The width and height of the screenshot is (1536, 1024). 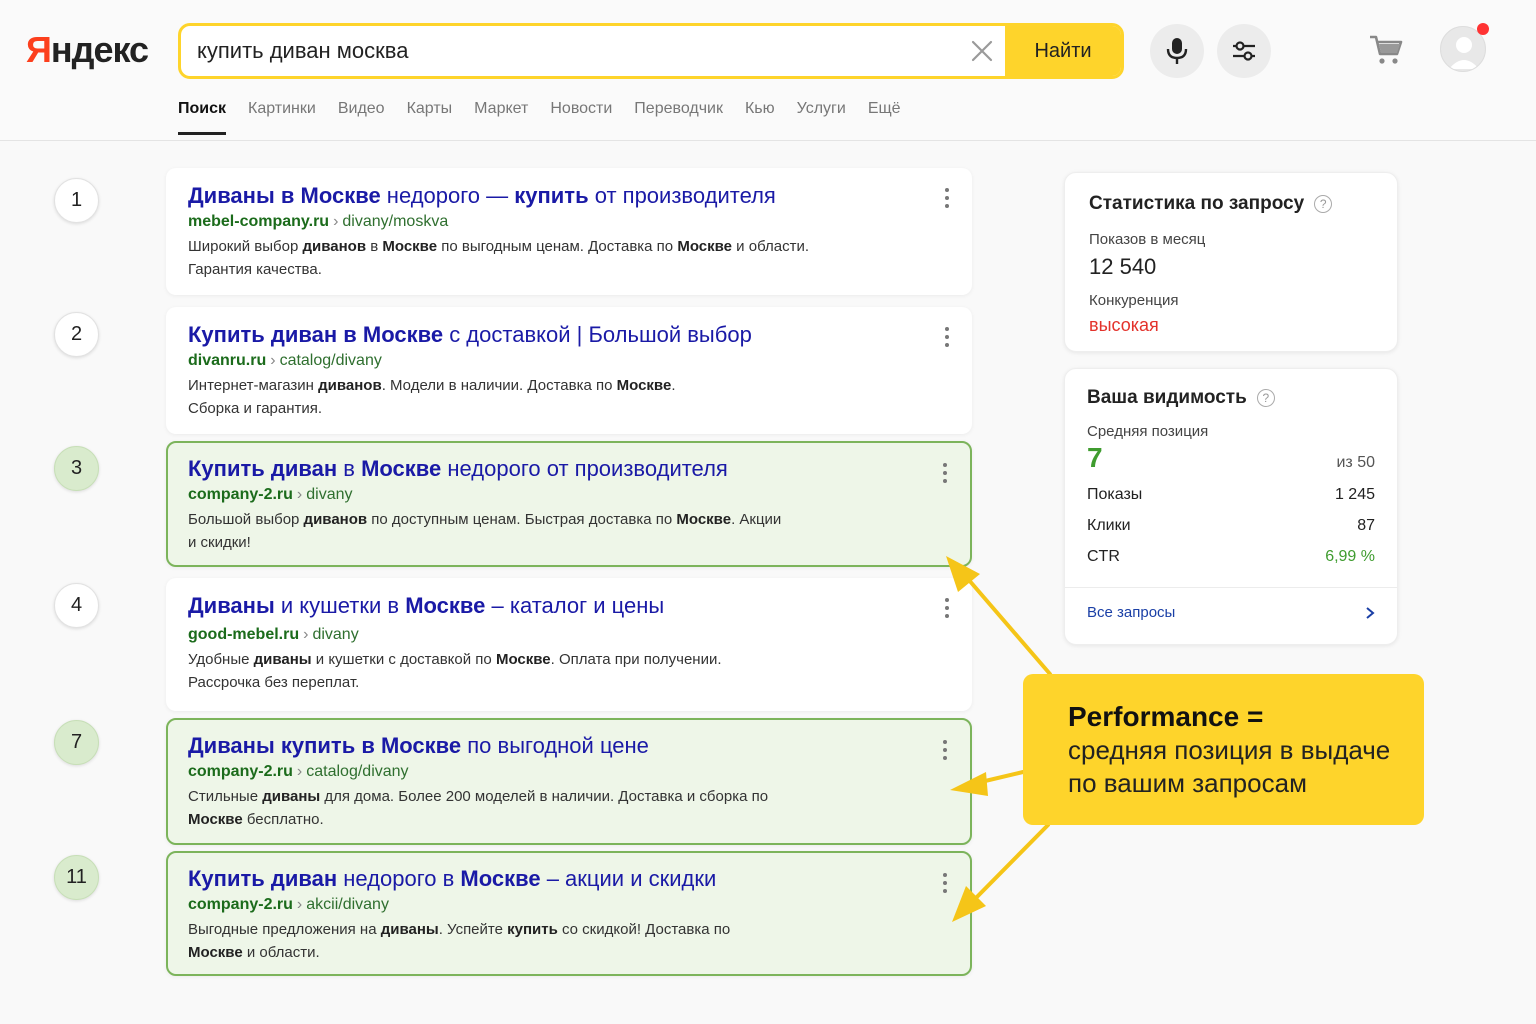 I want to click on result-domain: company-2.ru, so click(x=240, y=771).